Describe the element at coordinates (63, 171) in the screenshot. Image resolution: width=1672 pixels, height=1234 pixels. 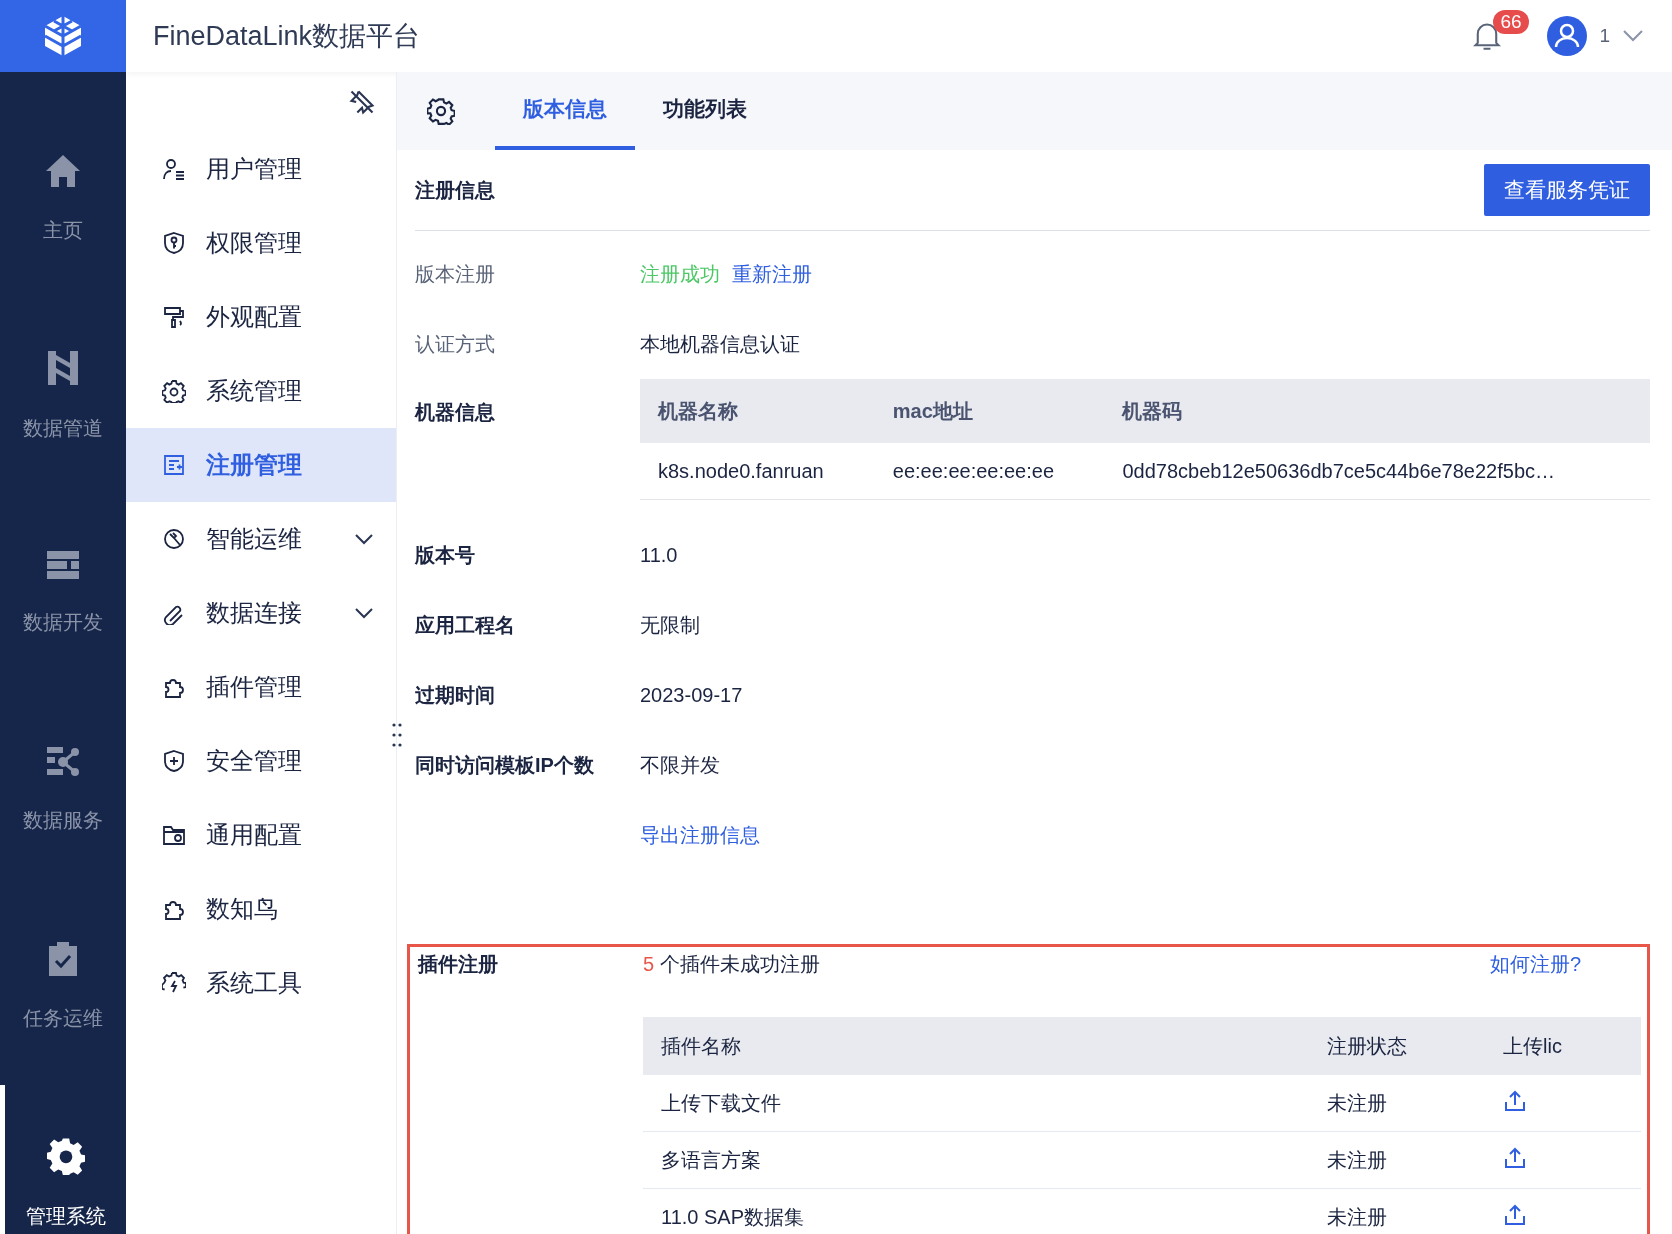
I see `home-icon` at that location.